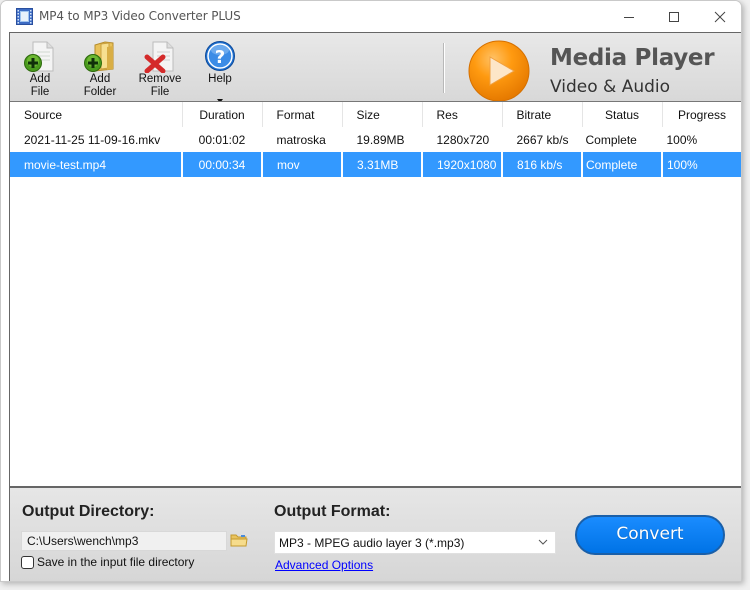  I want to click on title-bar: MP4 to MP3 Video Converter PLUS, so click(371, 16).